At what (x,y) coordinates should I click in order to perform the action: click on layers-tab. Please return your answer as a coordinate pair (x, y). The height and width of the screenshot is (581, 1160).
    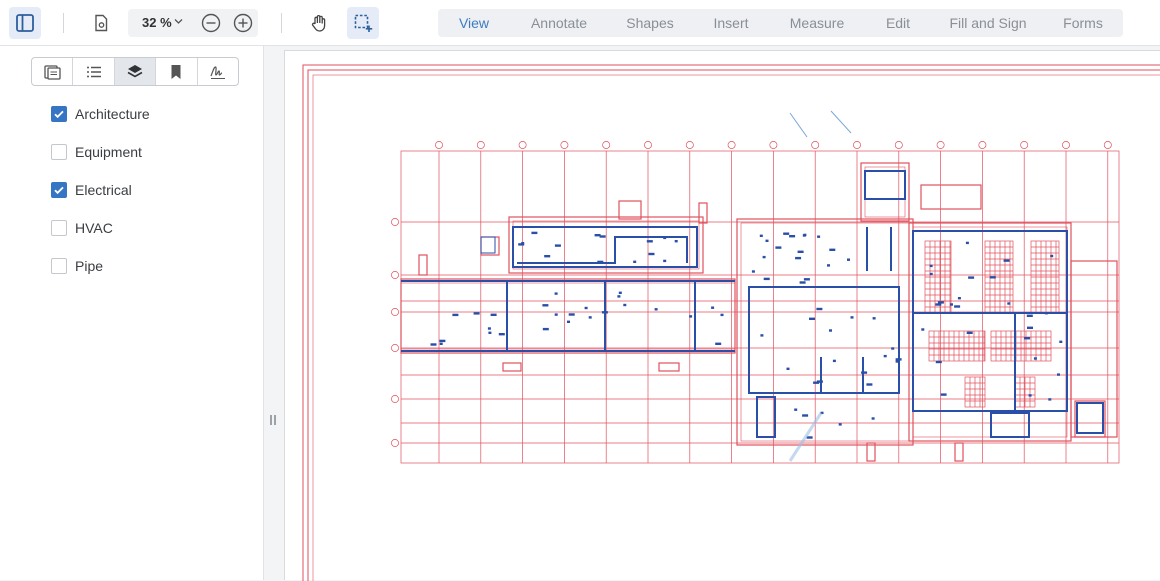
    Looking at the image, I should click on (135, 71).